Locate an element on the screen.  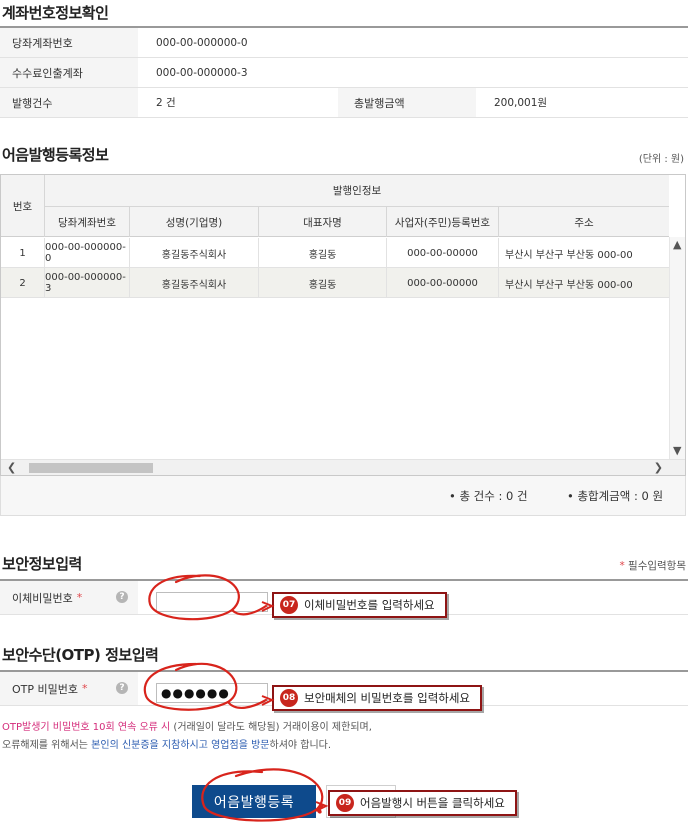
vertical-scrollbar: ▲ ▼ is located at coordinates (677, 348).